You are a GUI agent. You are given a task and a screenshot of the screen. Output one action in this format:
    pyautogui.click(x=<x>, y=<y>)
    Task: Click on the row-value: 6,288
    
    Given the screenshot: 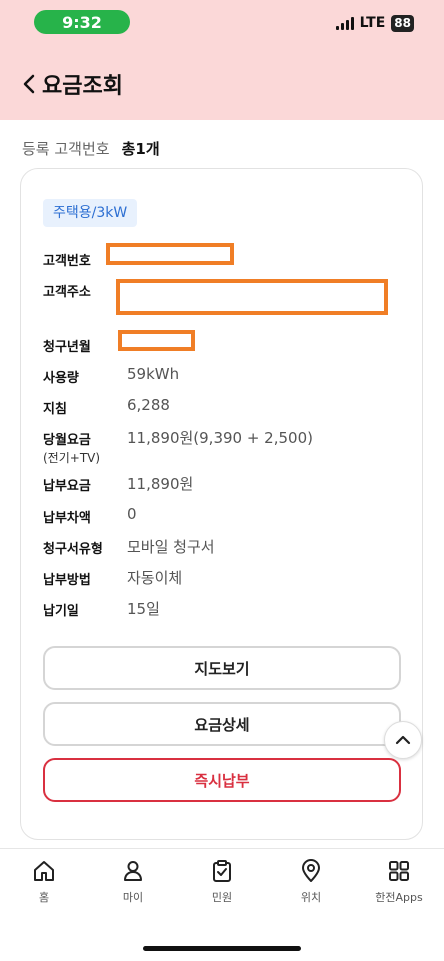 What is the action you would take?
    pyautogui.click(x=148, y=405)
    